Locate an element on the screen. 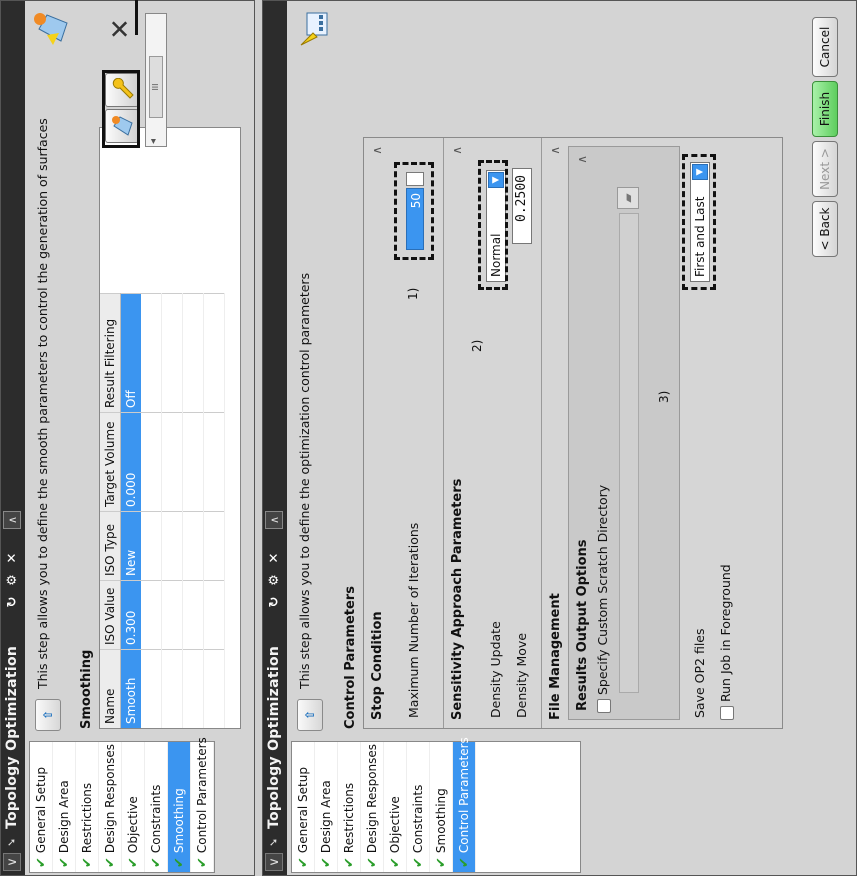 This screenshot has height=876, width=857. scratch-dir-label: Specify Custom Scratch Directory is located at coordinates (602, 589).